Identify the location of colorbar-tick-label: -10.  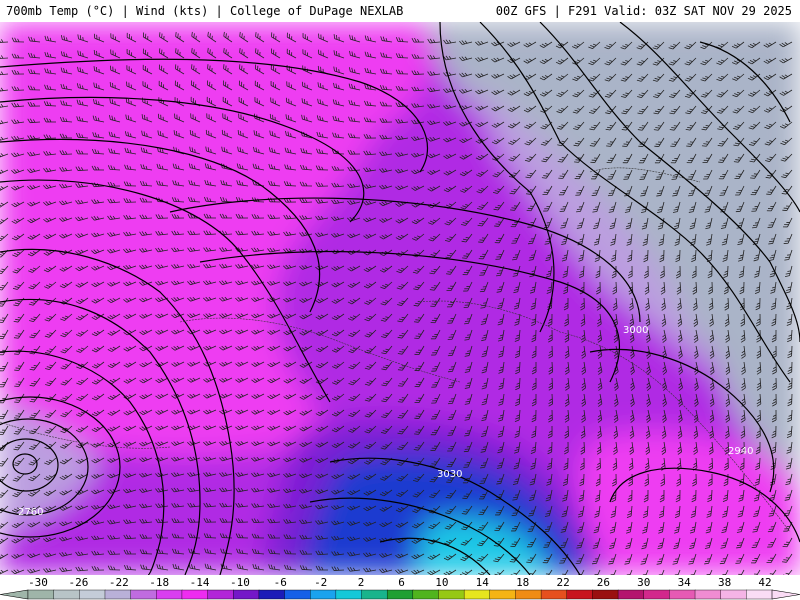
(239, 582).